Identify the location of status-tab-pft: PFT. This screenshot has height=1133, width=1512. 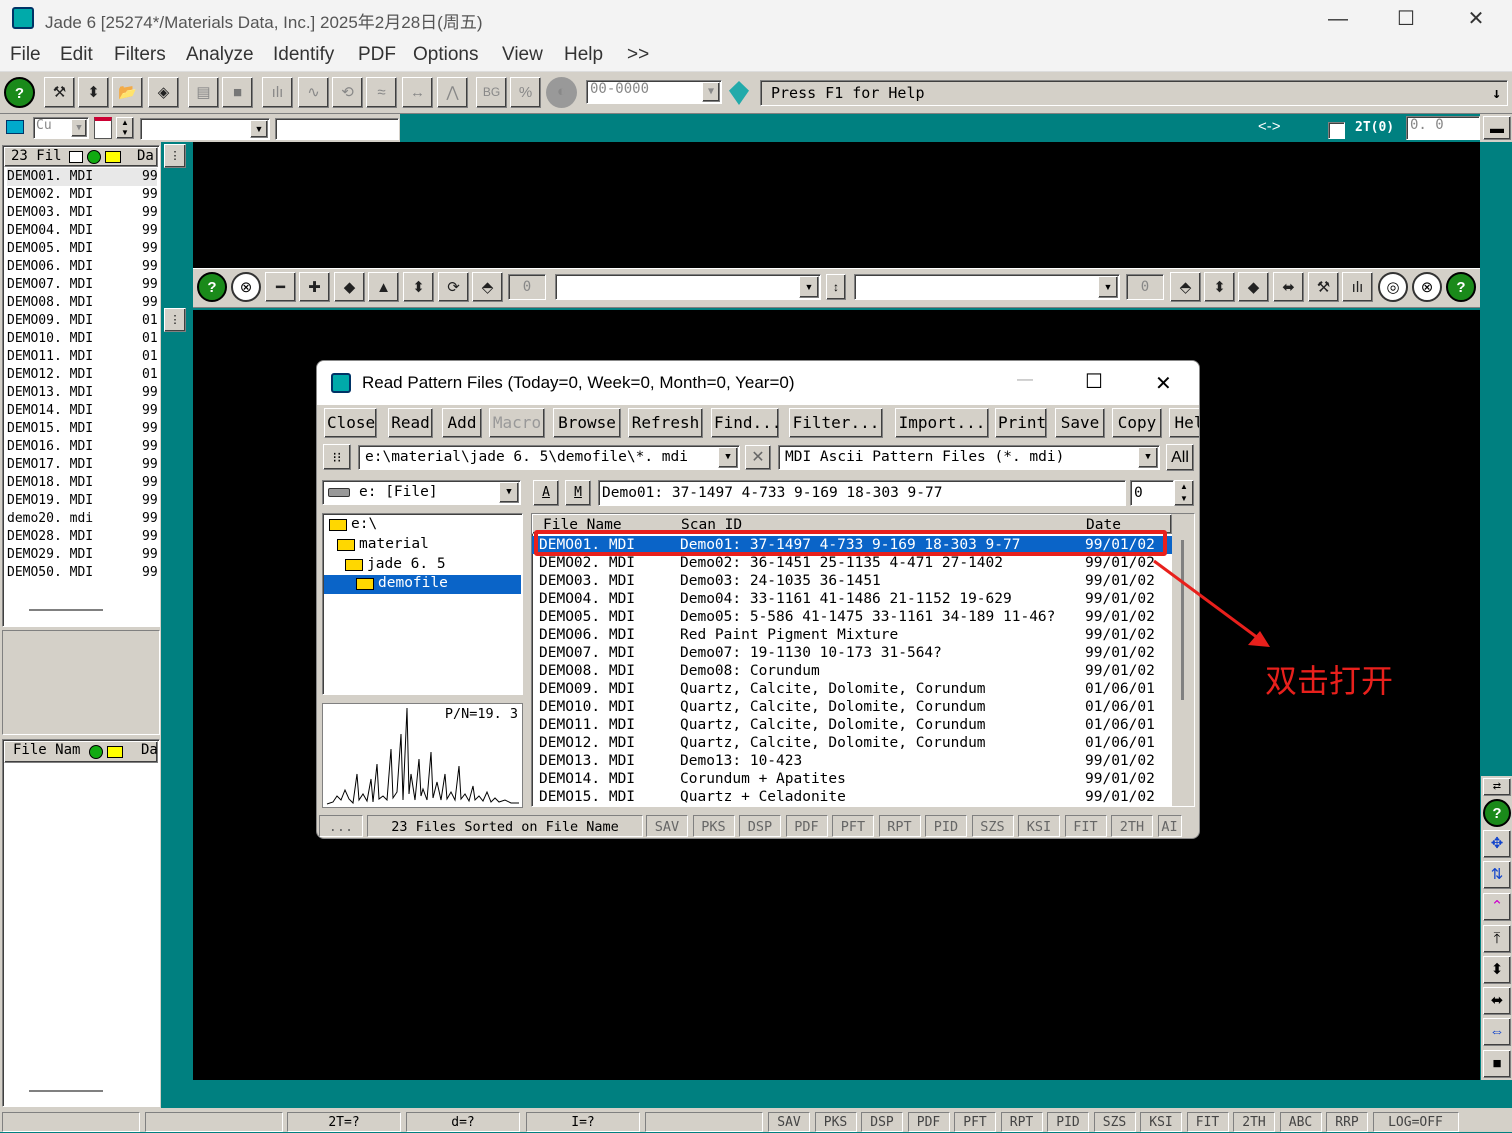
(975, 1122).